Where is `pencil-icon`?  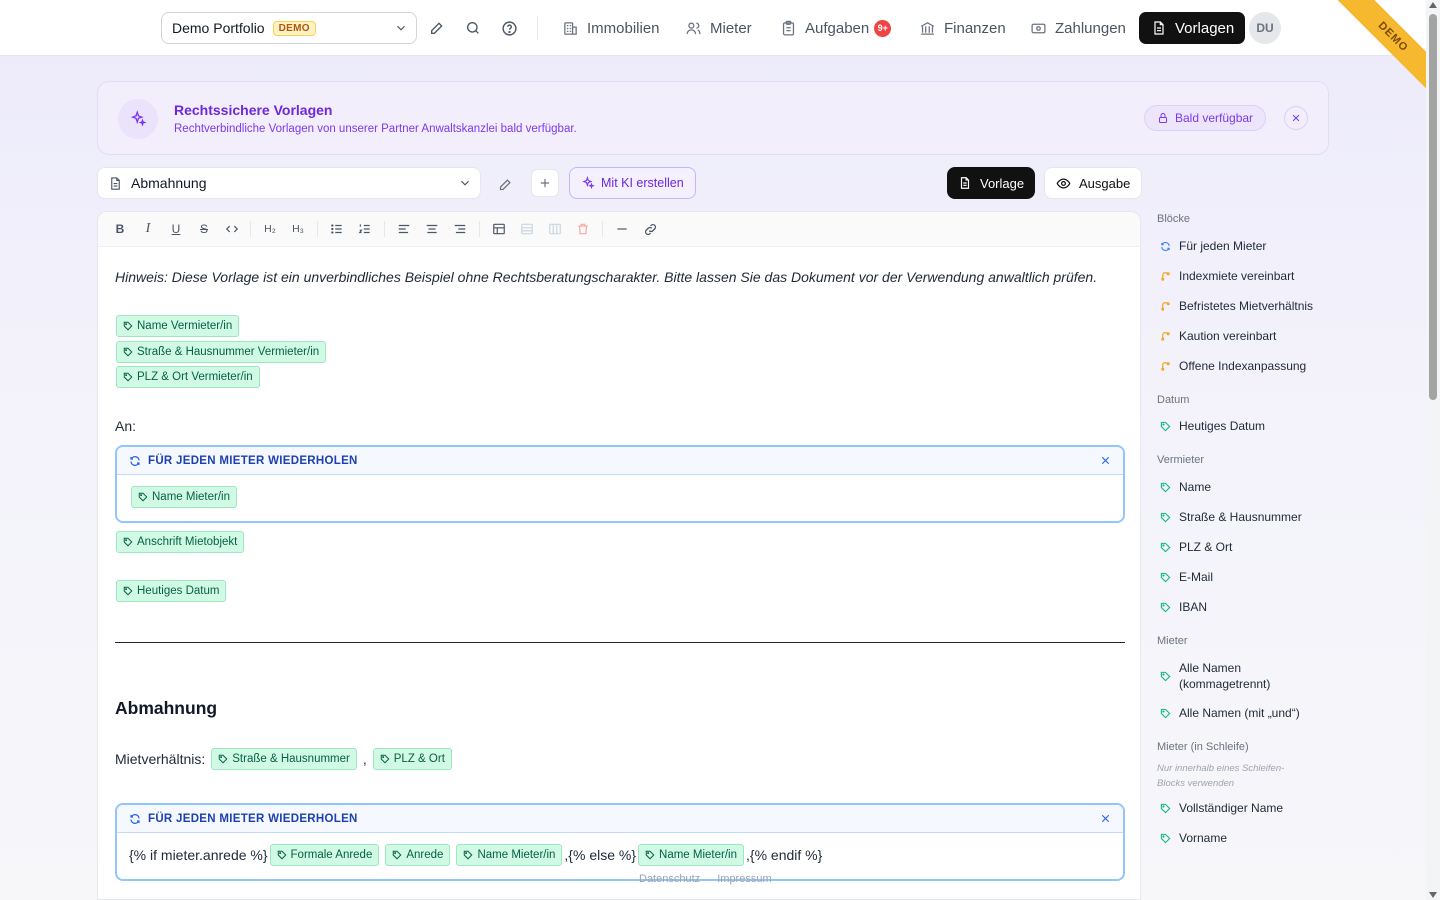
pencil-icon is located at coordinates (505, 184).